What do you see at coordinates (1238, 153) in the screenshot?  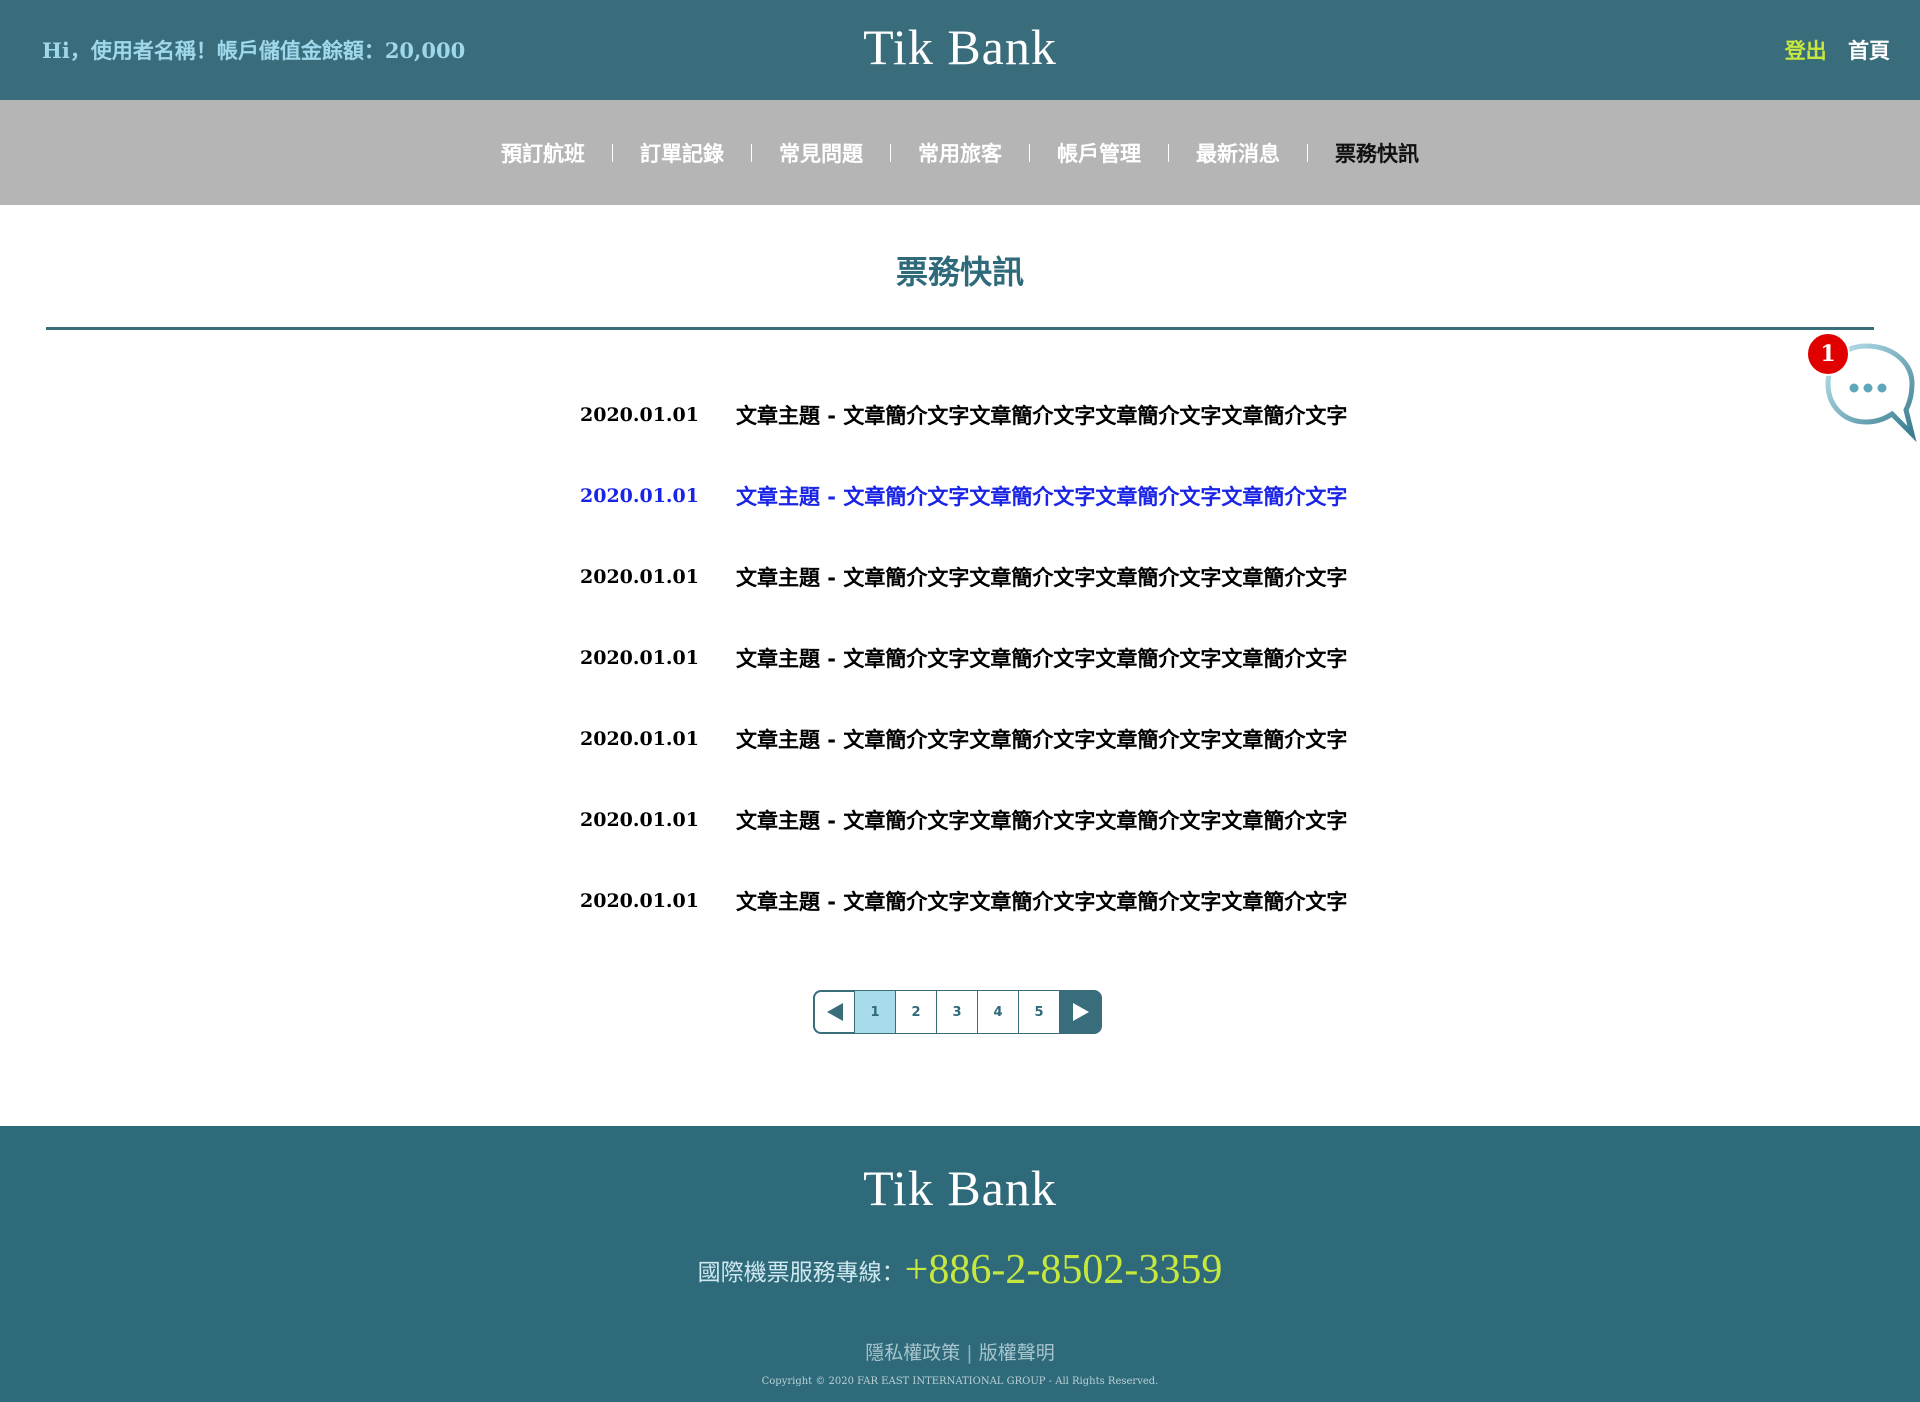 I see `nav-item-news: 最新消息` at bounding box center [1238, 153].